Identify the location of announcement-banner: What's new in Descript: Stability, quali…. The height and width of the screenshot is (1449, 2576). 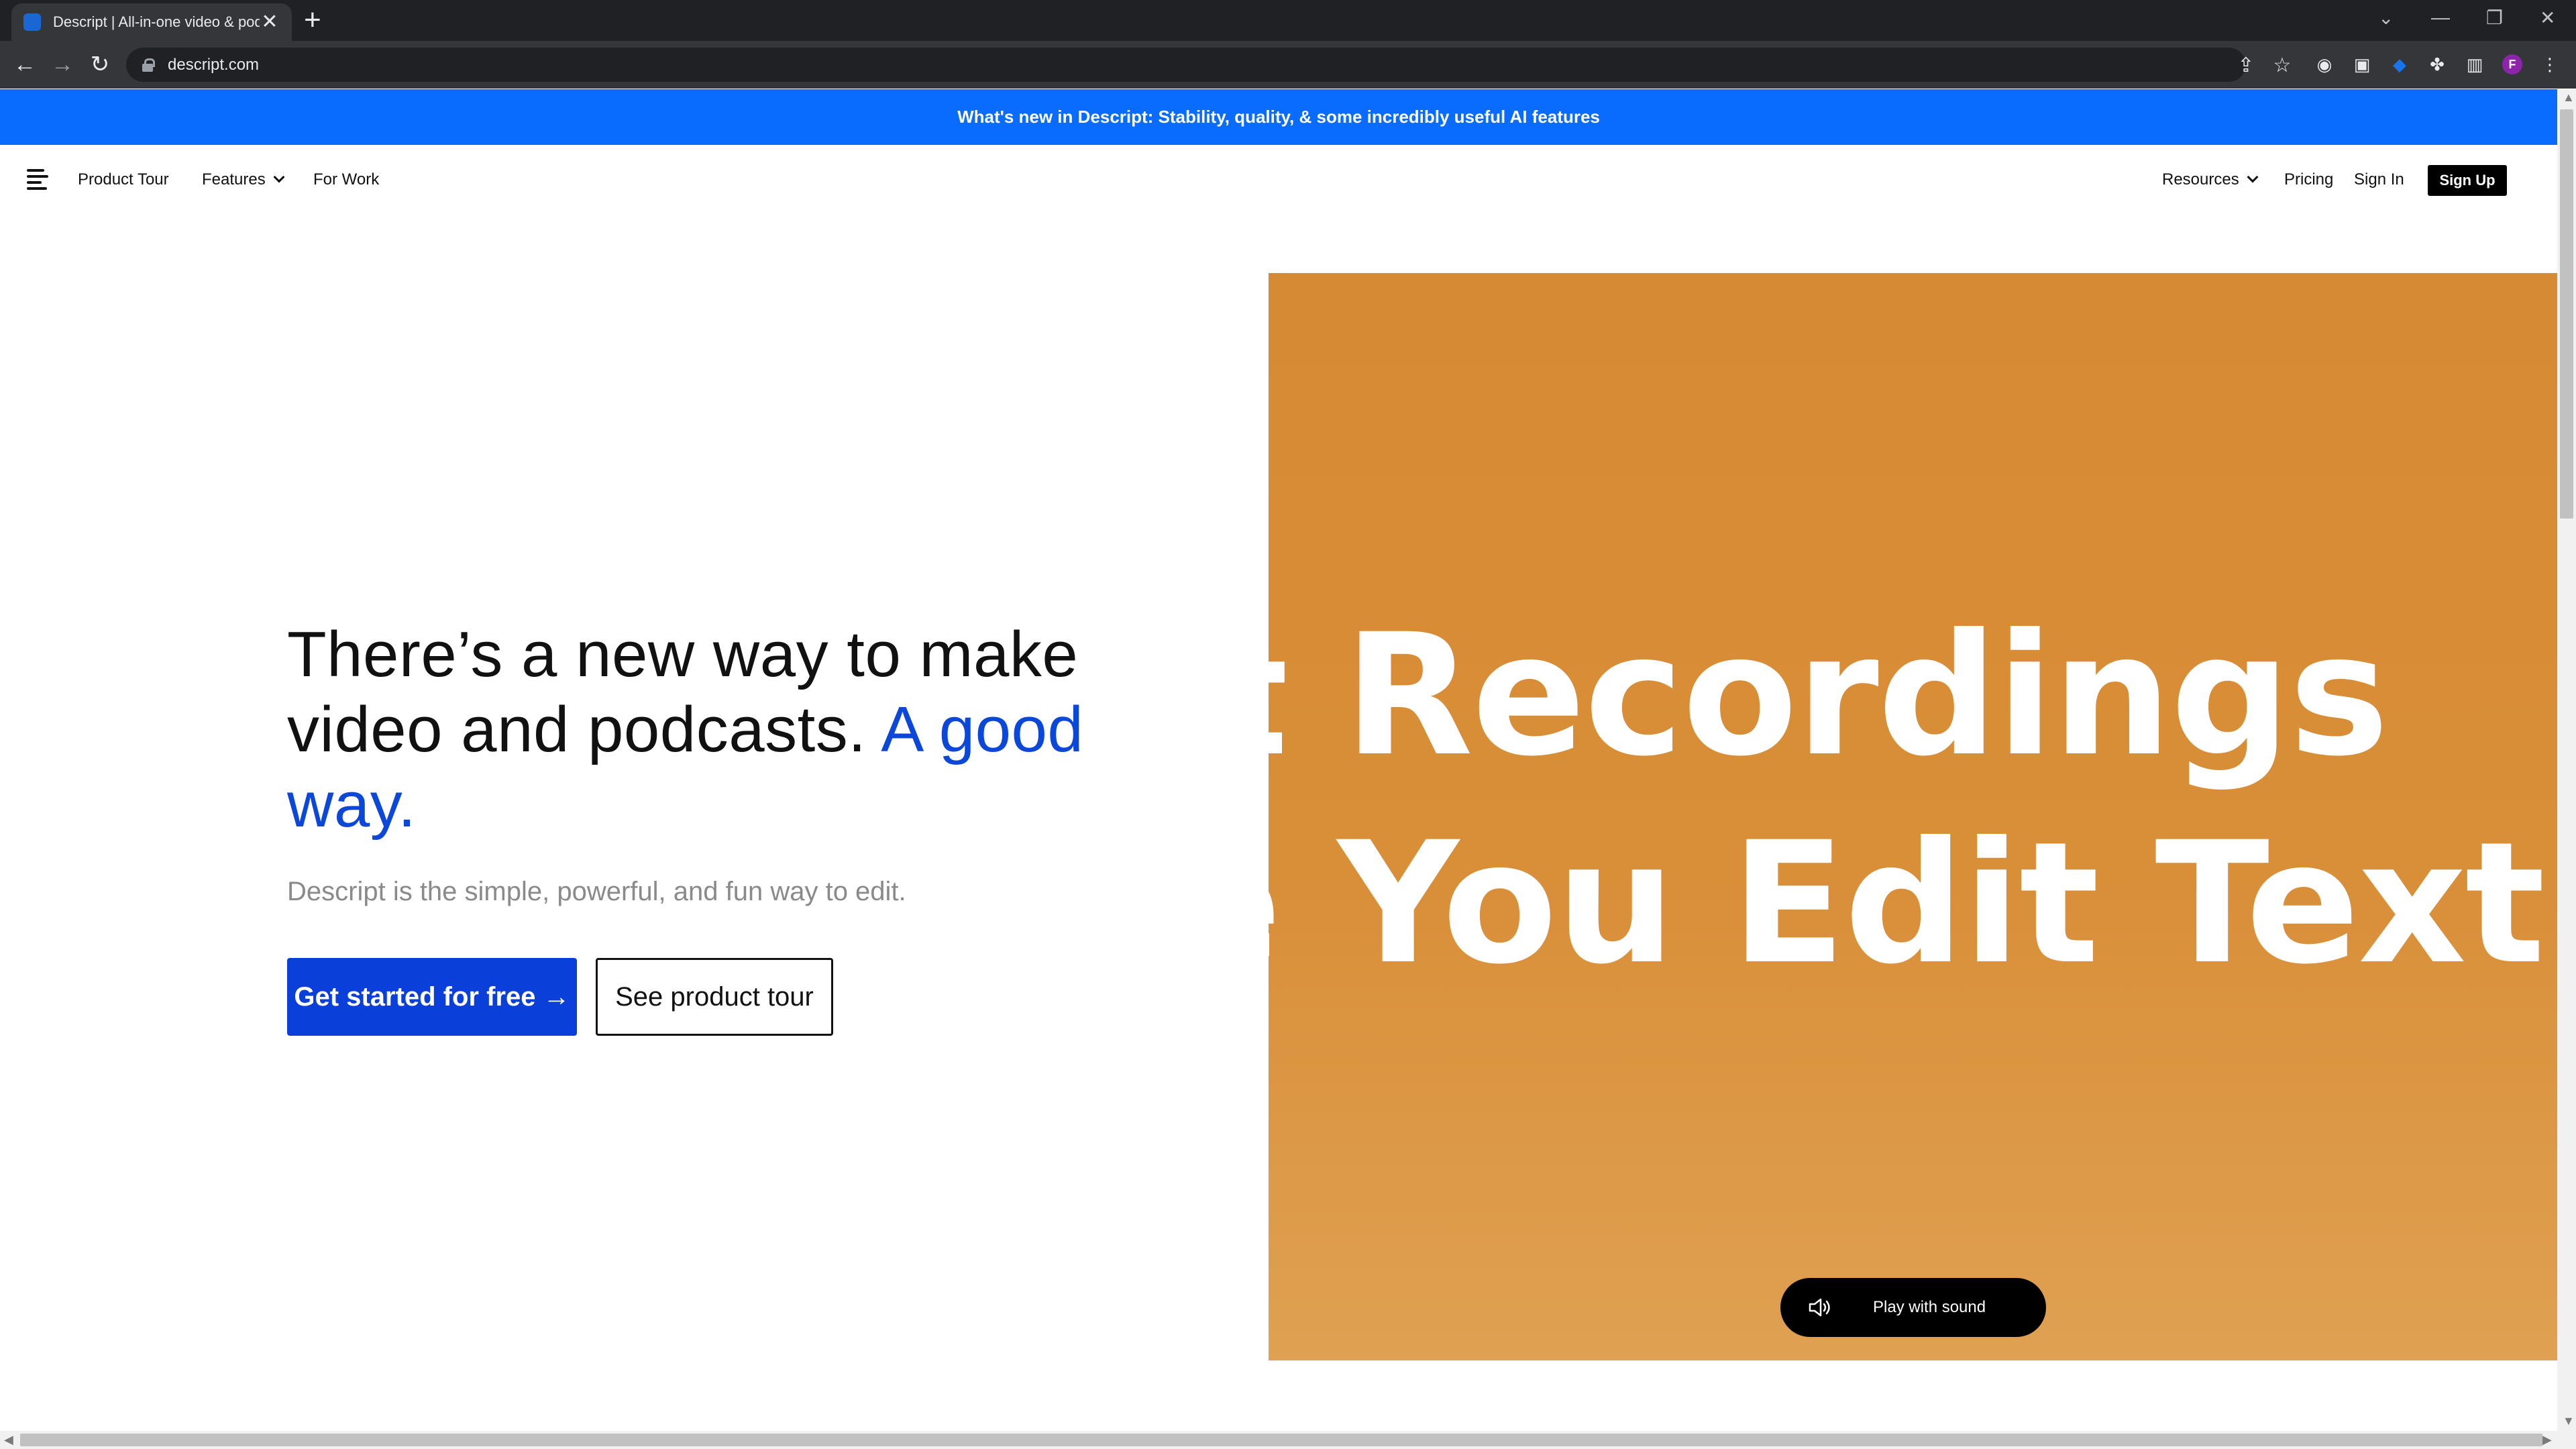
(1278, 117).